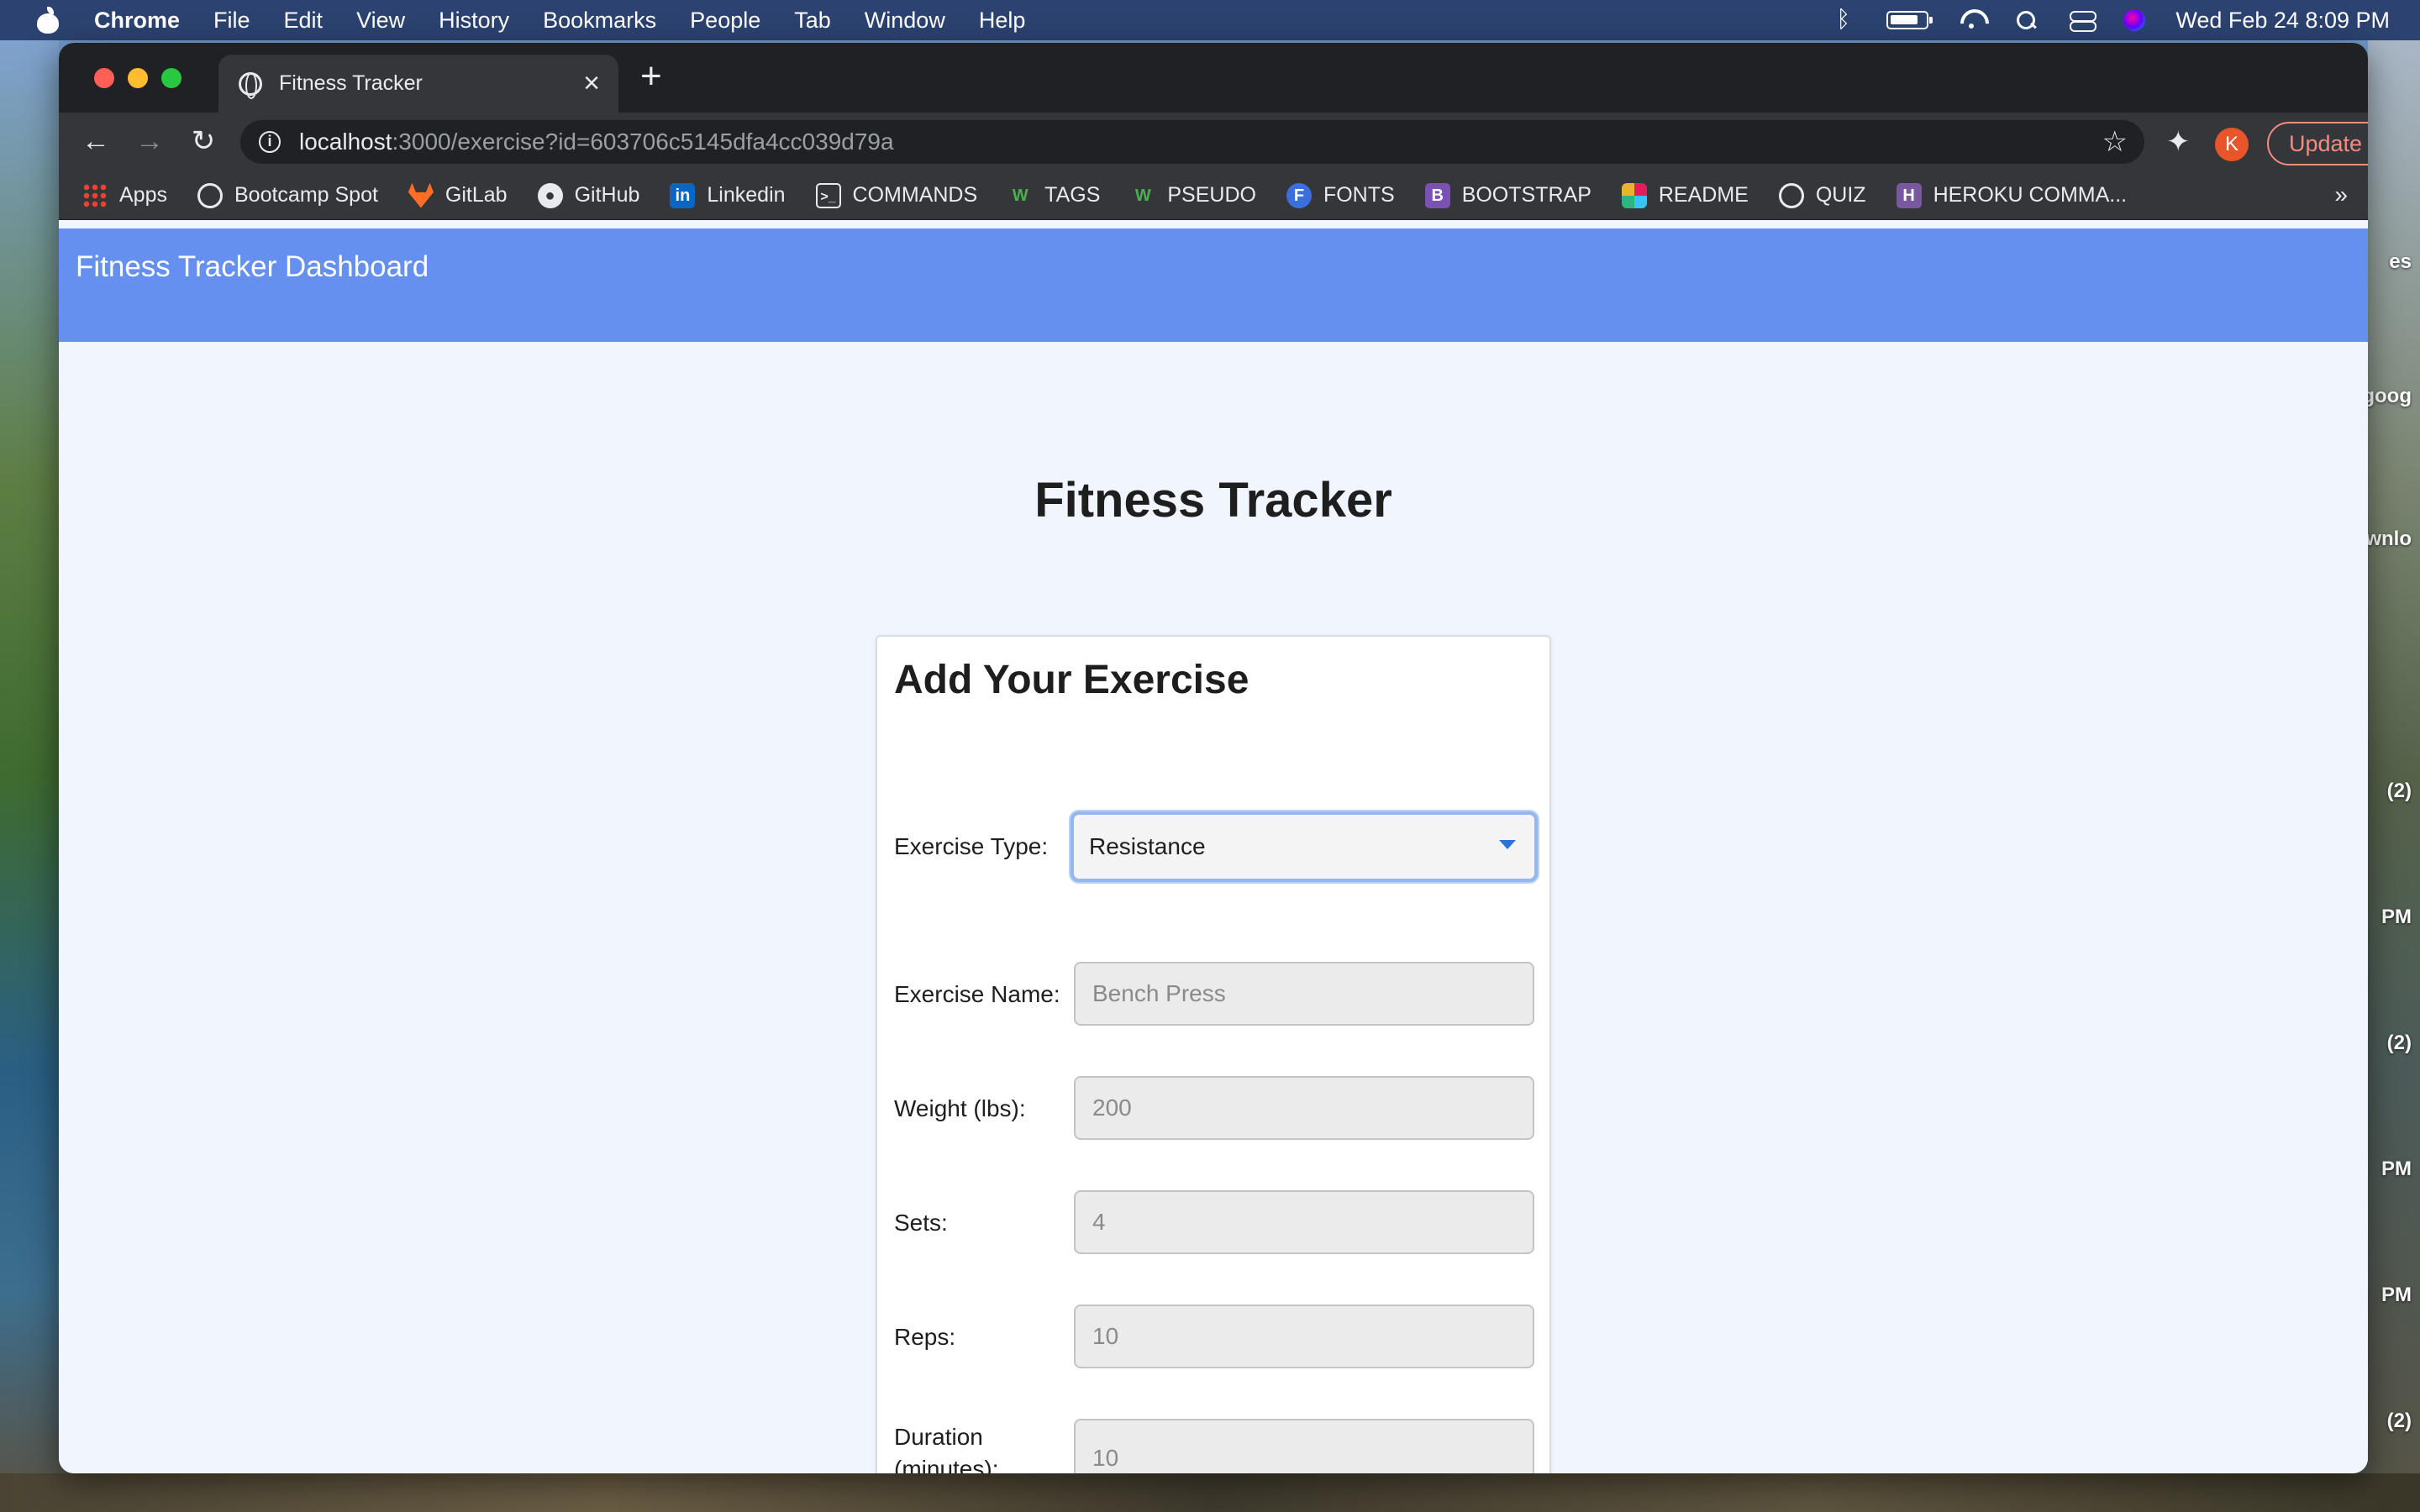 This screenshot has height=1512, width=2420. I want to click on menu-tab: Tab, so click(812, 21).